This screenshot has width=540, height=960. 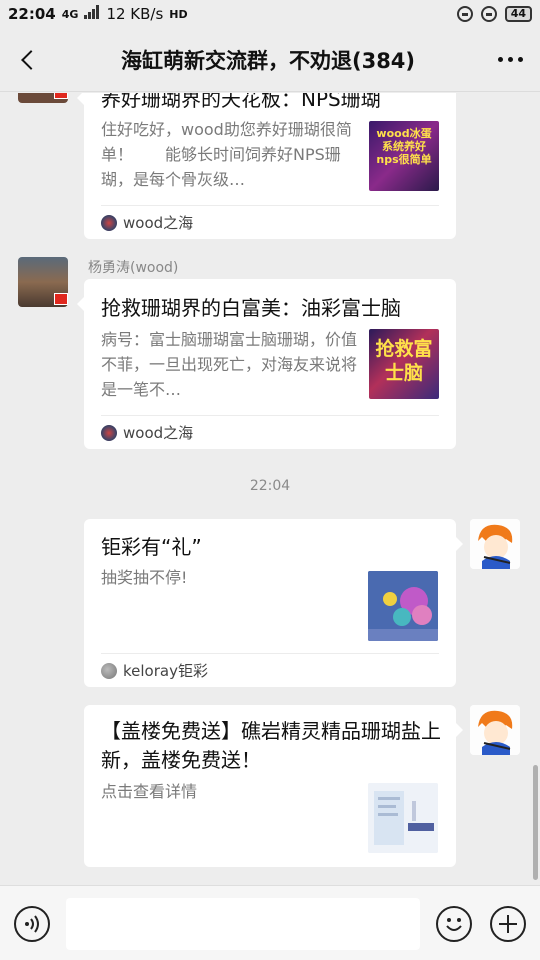 I want to click on voice-icon, so click(x=32, y=924).